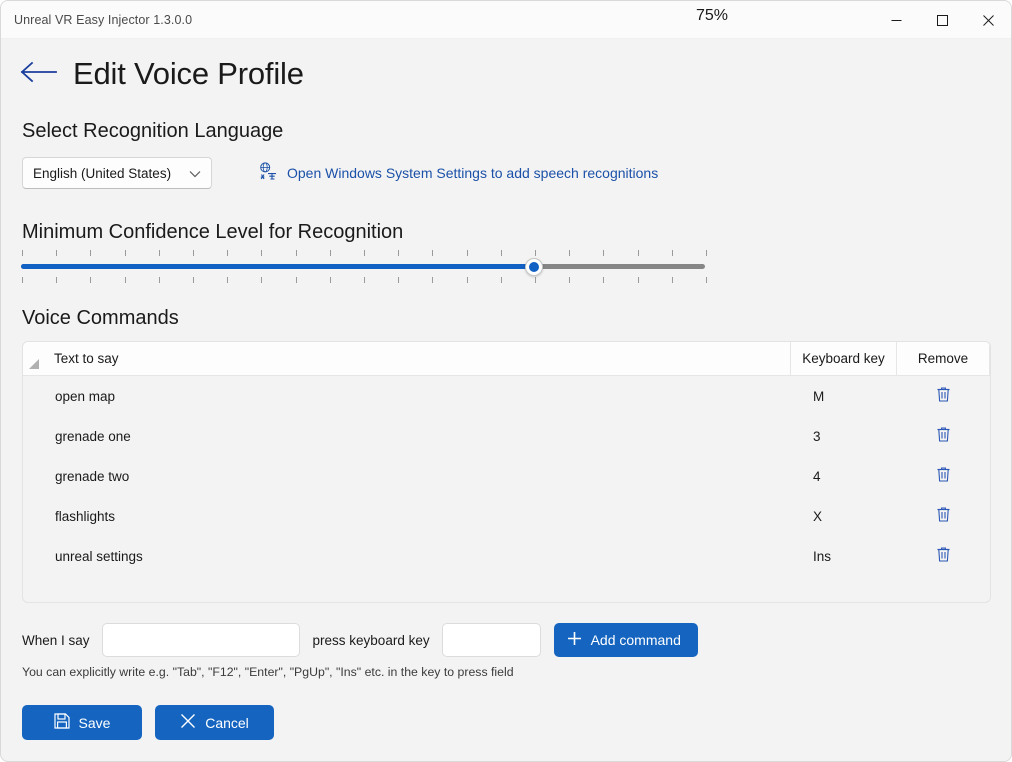 The height and width of the screenshot is (762, 1012). I want to click on cell-text-to-say: open map, so click(85, 396).